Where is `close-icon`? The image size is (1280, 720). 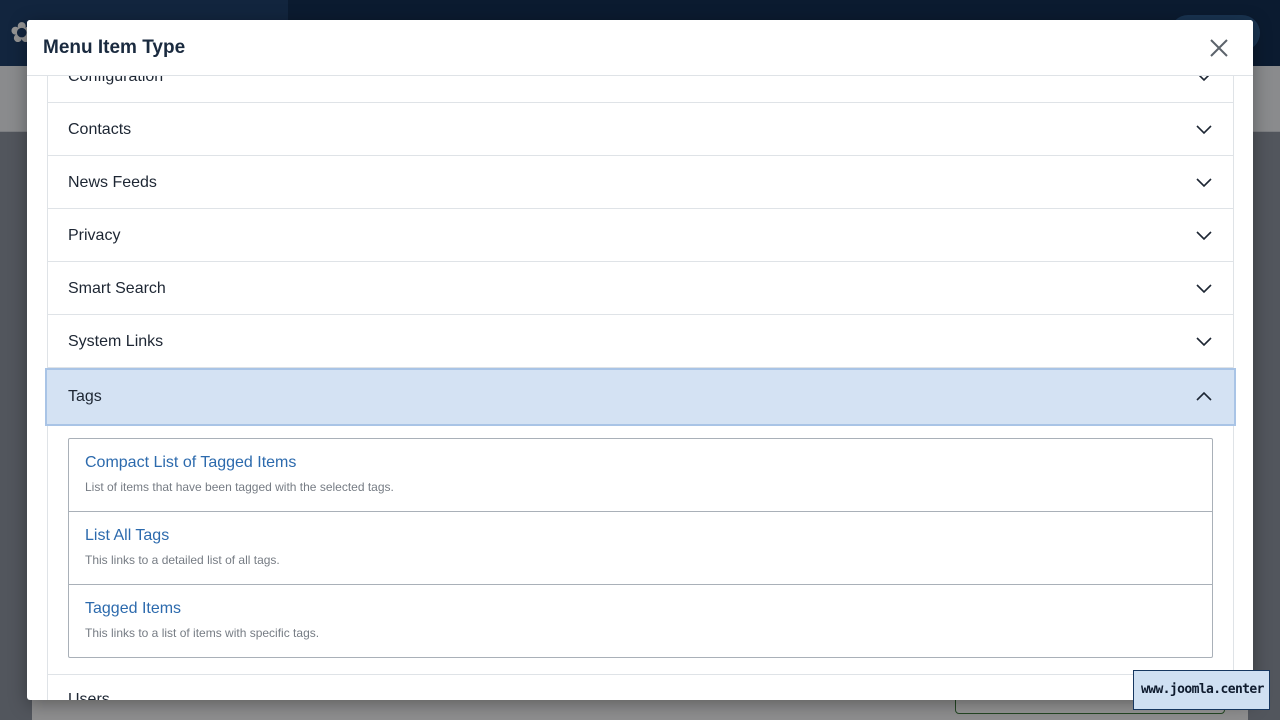
close-icon is located at coordinates (1219, 48).